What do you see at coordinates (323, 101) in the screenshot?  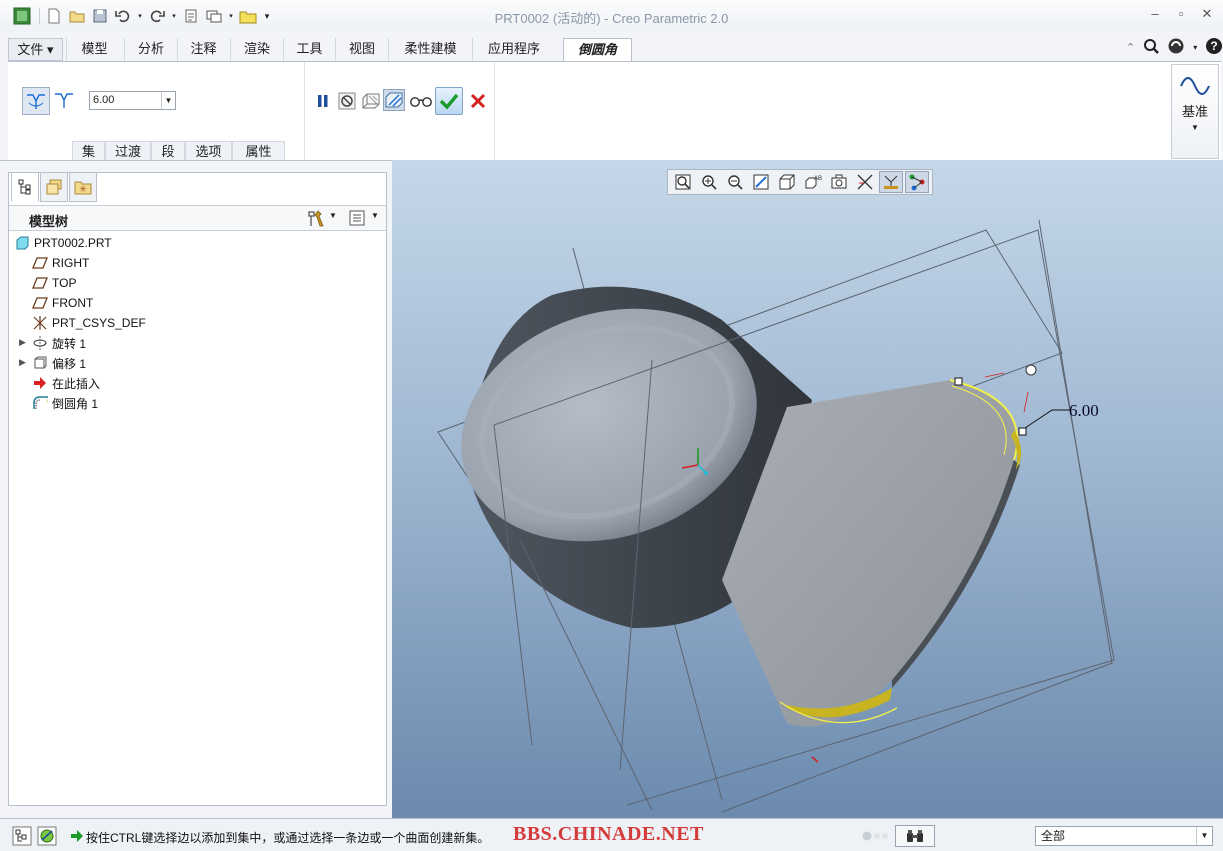 I see `pause-button` at bounding box center [323, 101].